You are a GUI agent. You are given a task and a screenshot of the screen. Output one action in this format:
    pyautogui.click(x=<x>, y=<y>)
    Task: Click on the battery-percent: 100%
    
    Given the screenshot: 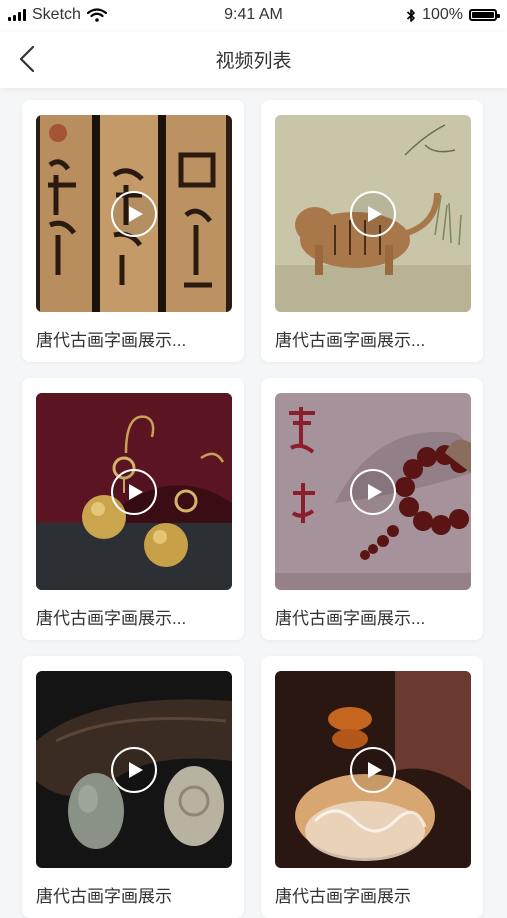 What is the action you would take?
    pyautogui.click(x=442, y=14)
    